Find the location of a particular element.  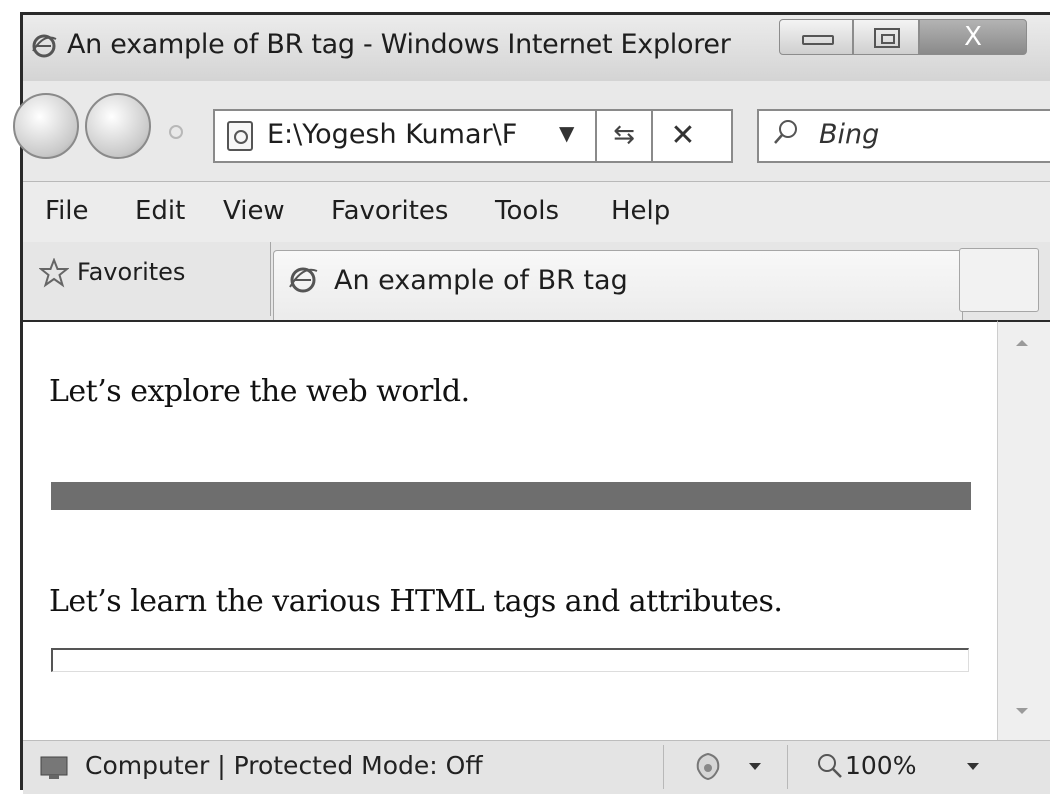

new-tab-button is located at coordinates (999, 280).